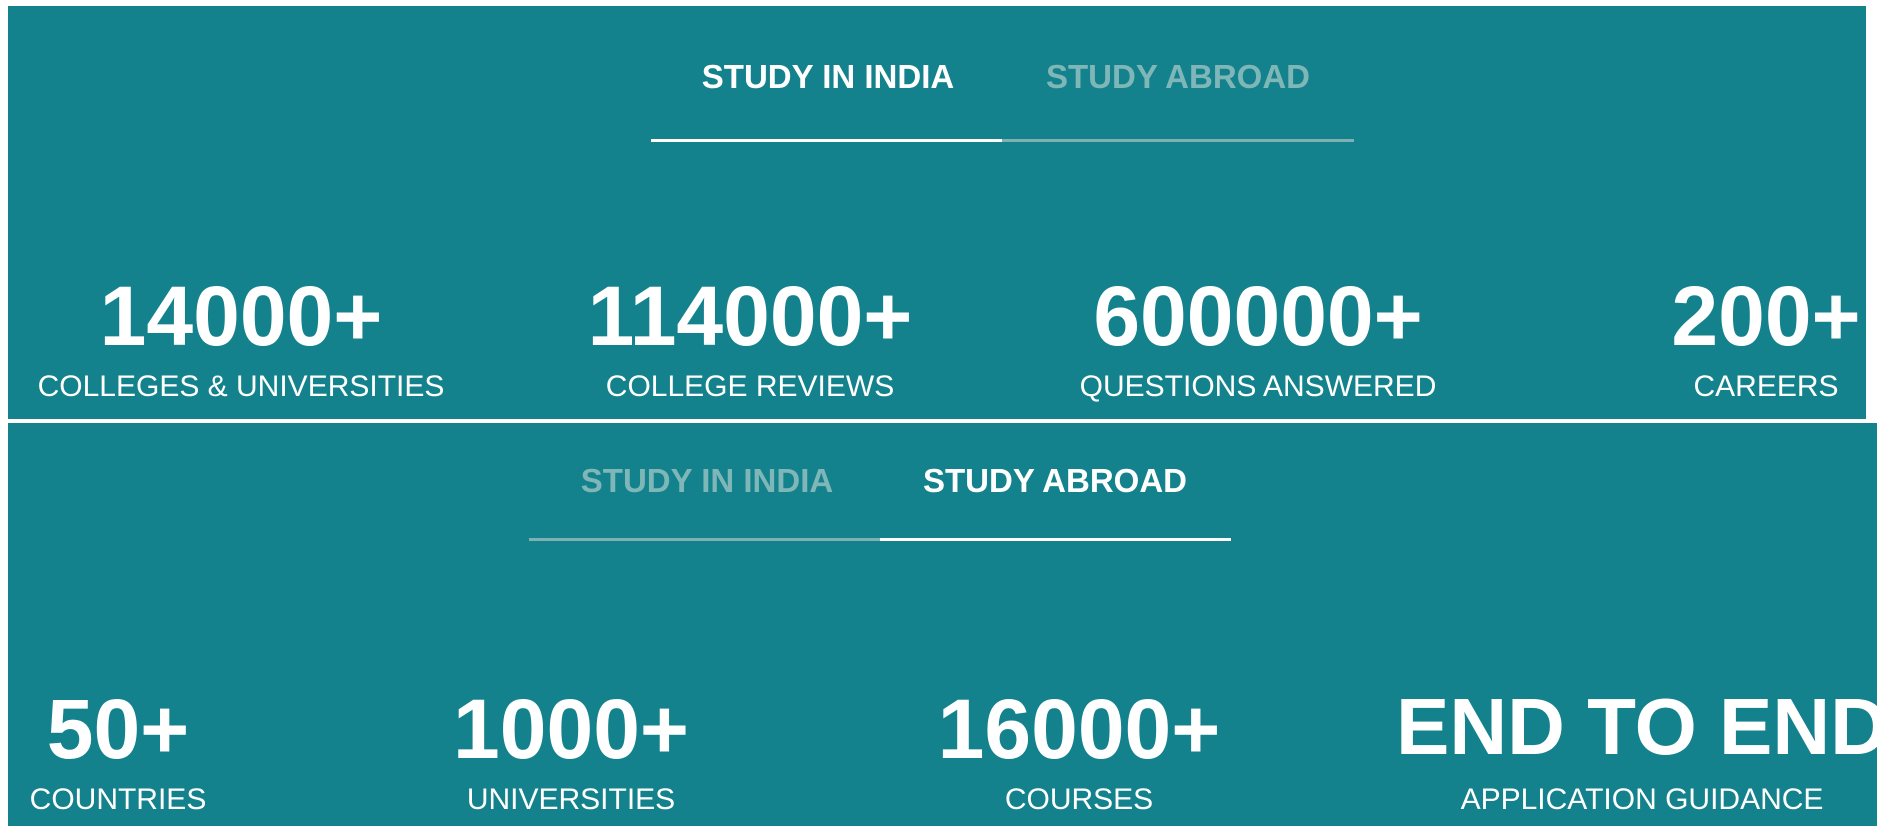  Describe the element at coordinates (1258, 316) in the screenshot. I see `stat-questions-number: 600000+` at that location.